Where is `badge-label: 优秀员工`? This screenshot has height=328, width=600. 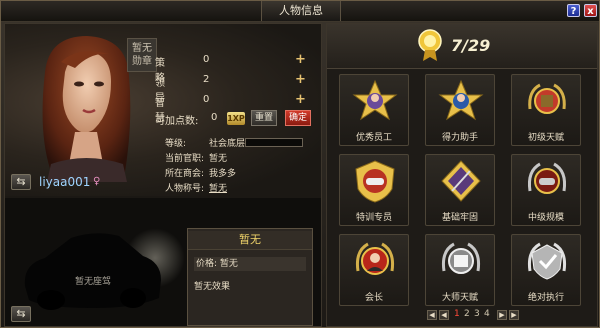
badge-label: 优秀员工 is located at coordinates (373, 138).